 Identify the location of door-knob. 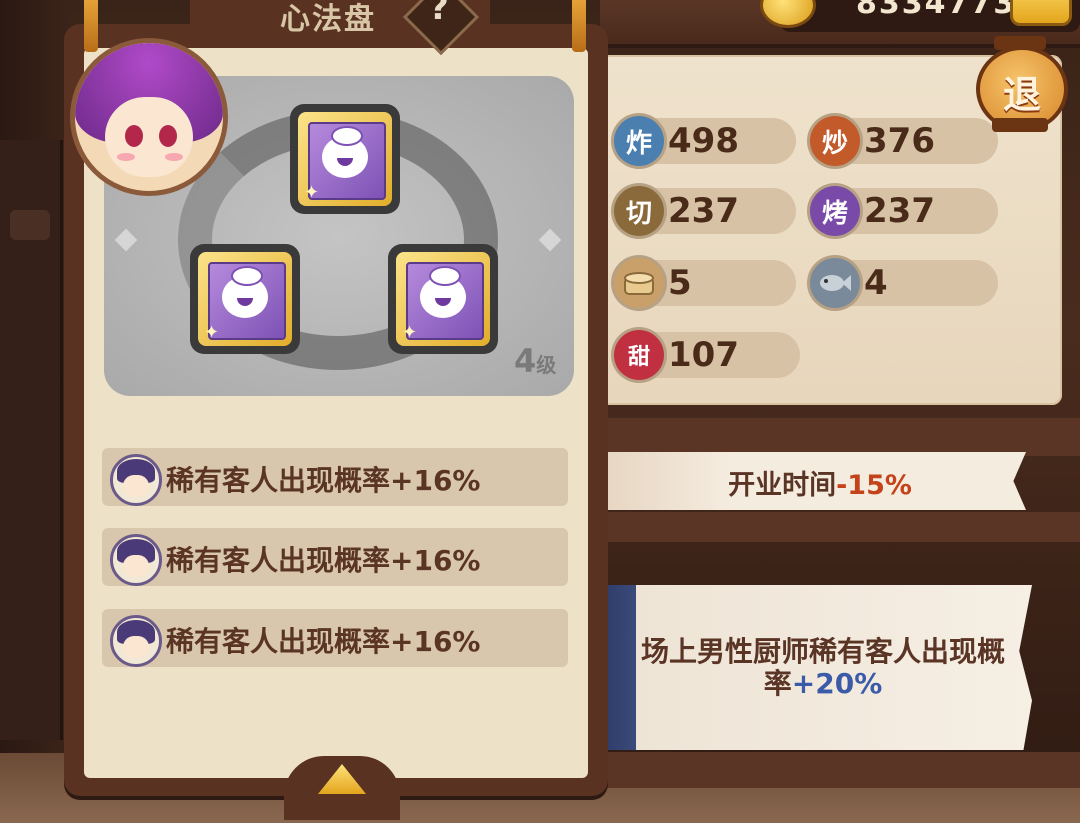
(30, 225).